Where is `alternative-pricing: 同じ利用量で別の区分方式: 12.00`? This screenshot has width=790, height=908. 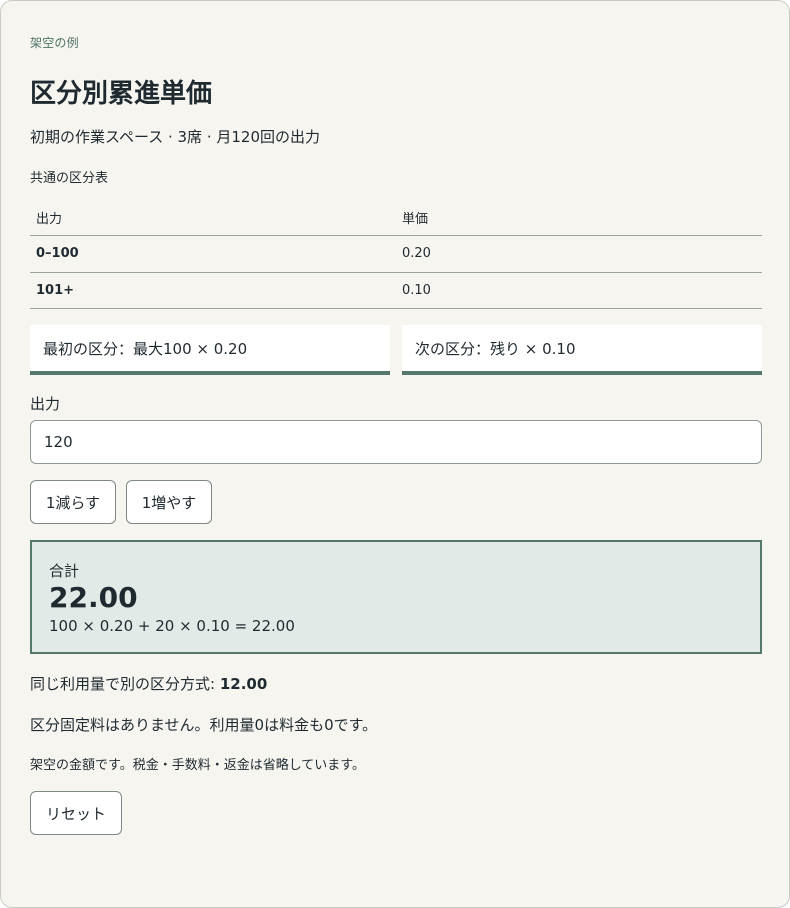
alternative-pricing: 同じ利用量で別の区分方式: 12.00 is located at coordinates (148, 683).